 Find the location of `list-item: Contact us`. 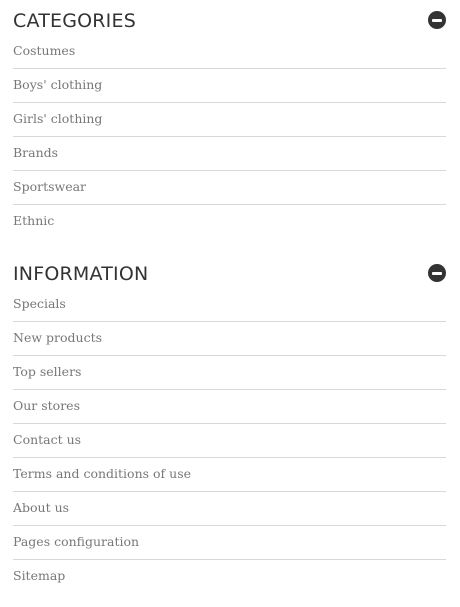

list-item: Contact us is located at coordinates (229, 441).